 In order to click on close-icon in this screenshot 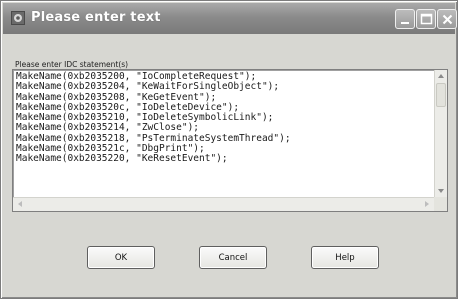, I will do `click(447, 19)`.